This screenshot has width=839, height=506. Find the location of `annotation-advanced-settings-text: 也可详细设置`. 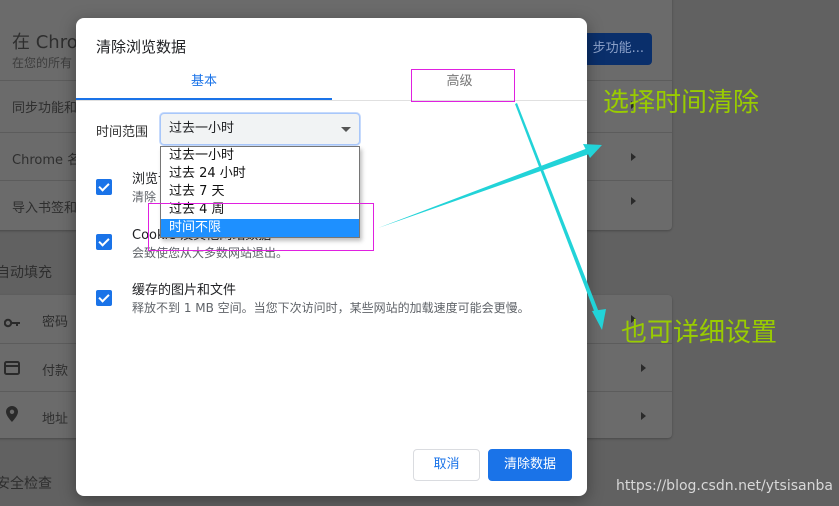

annotation-advanced-settings-text: 也可详细设置 is located at coordinates (699, 333).